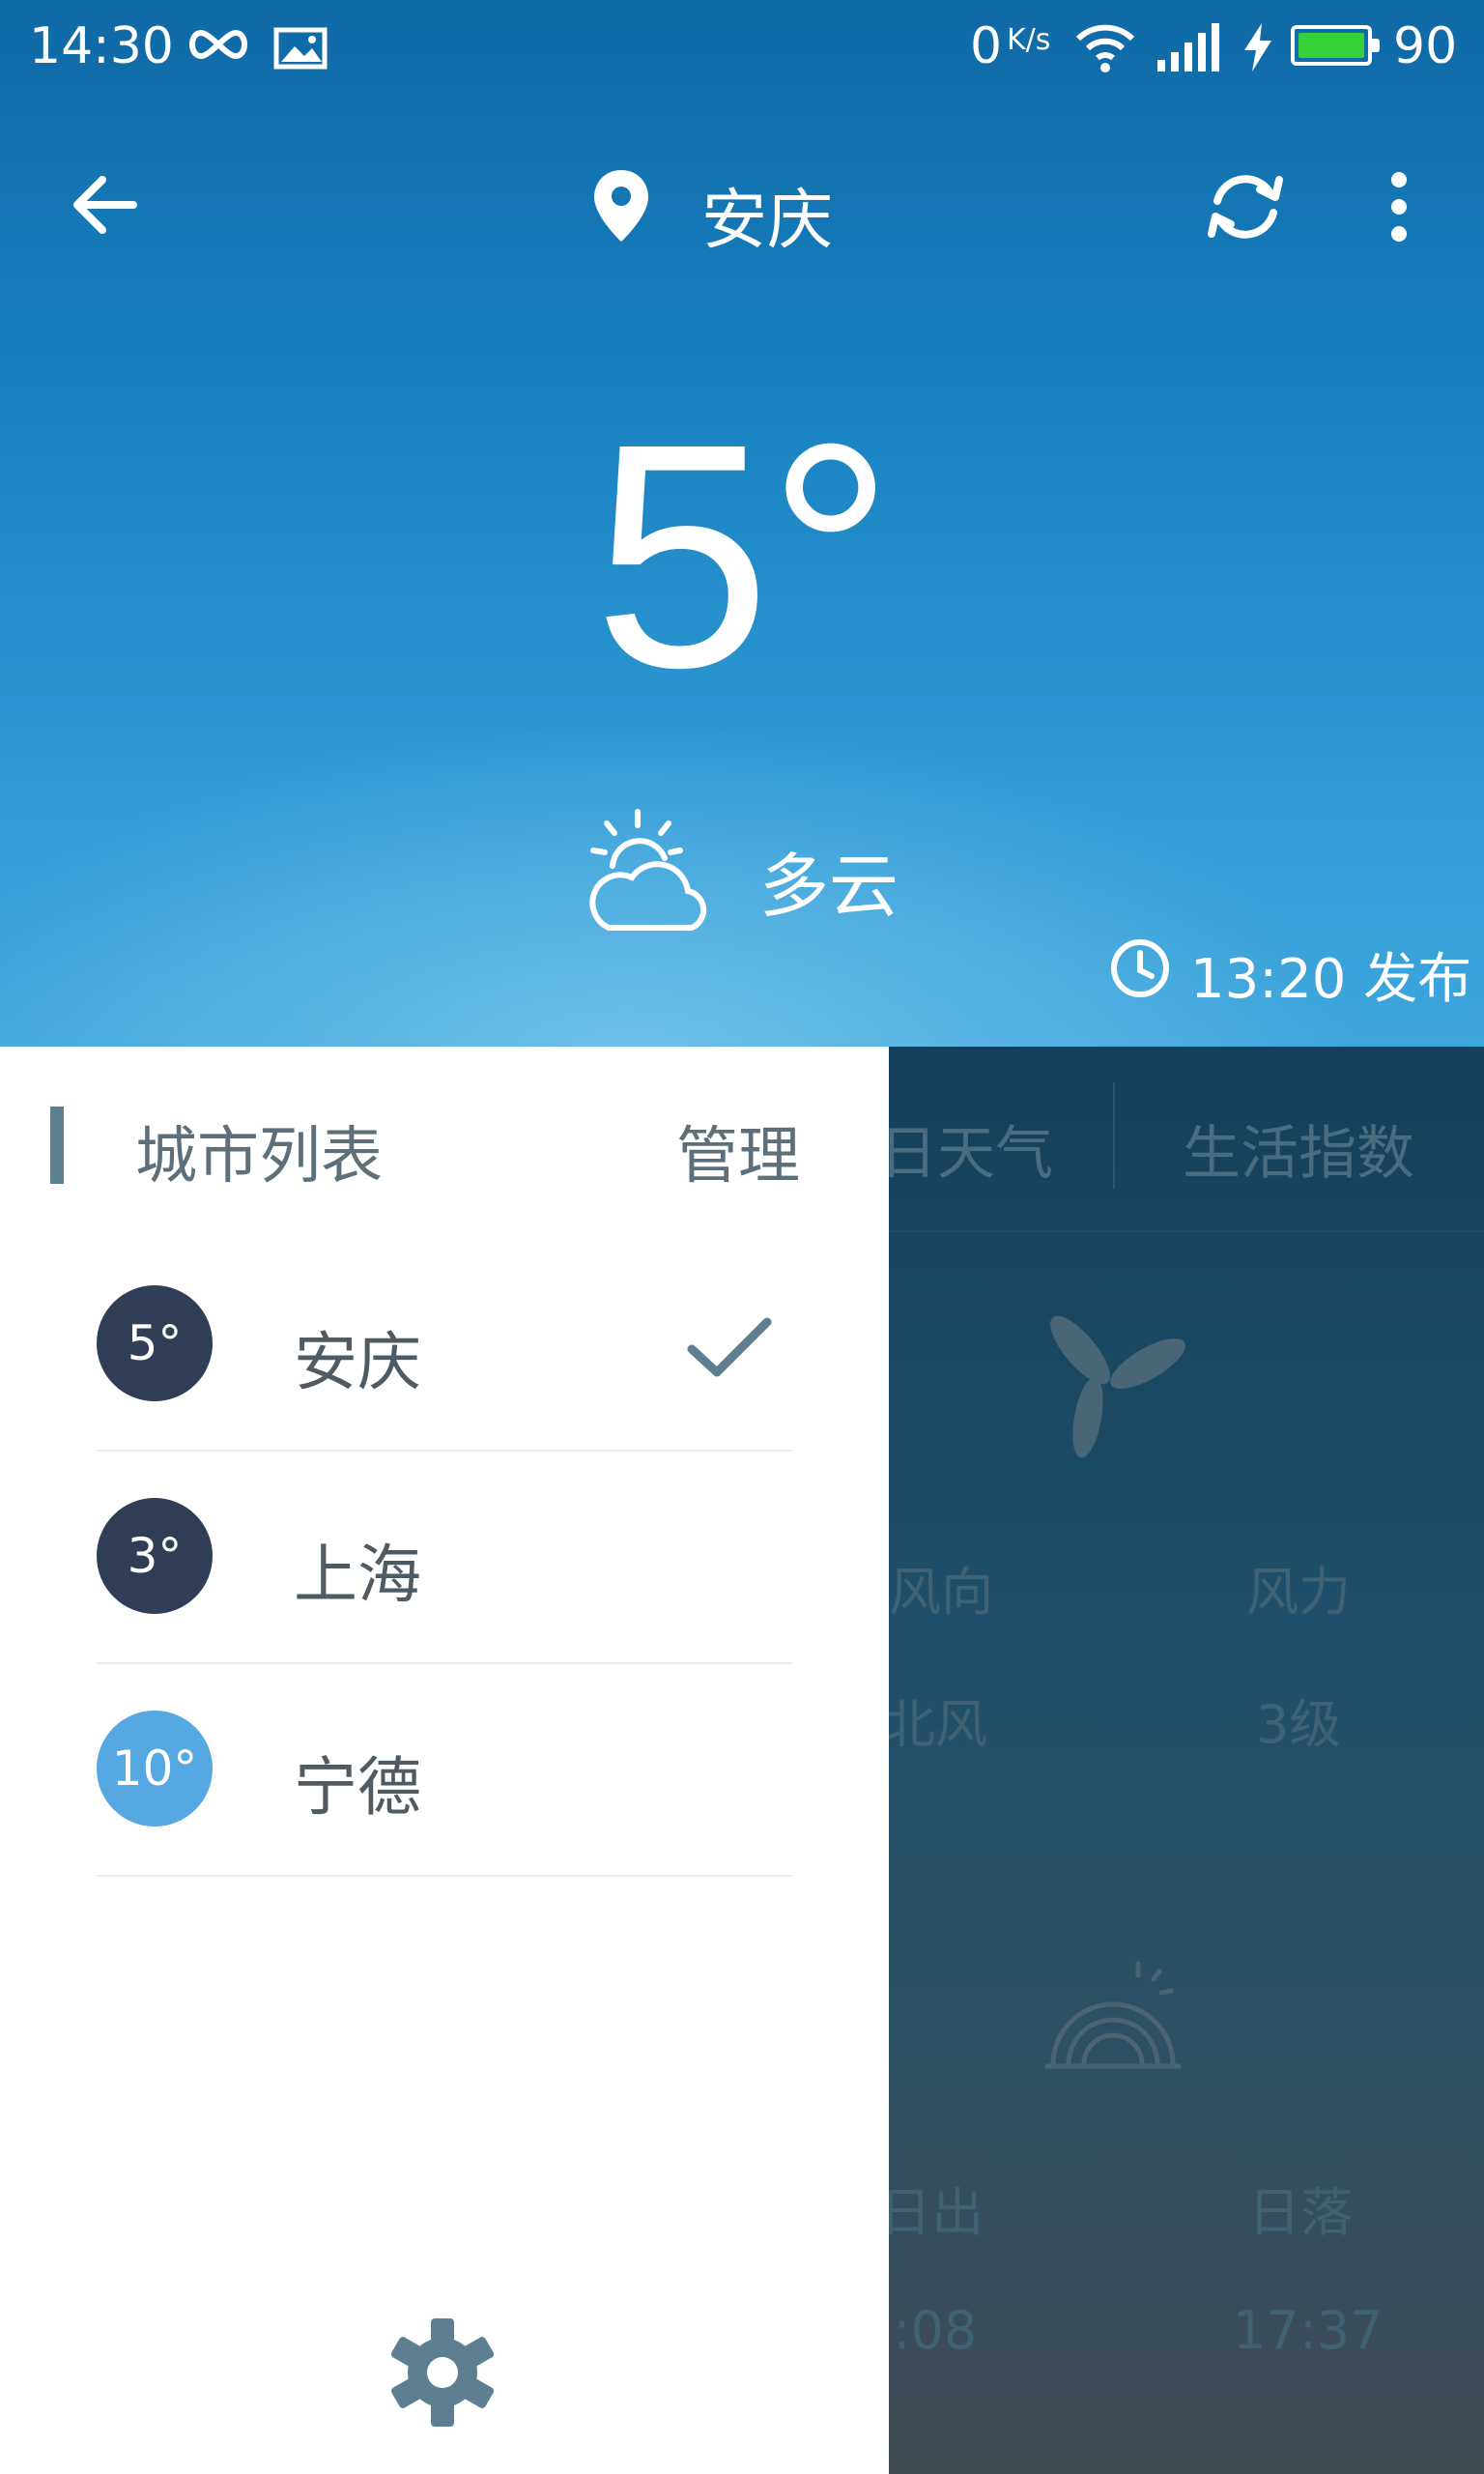 The height and width of the screenshot is (2474, 1484). Describe the element at coordinates (358, 1788) in the screenshot. I see `city-name: 宁德` at that location.